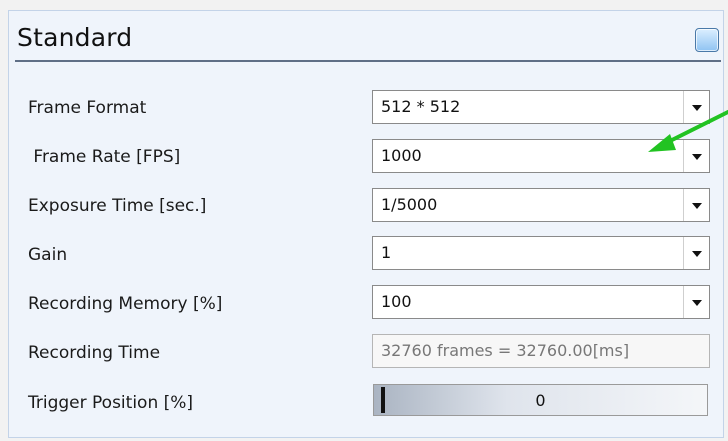 The height and width of the screenshot is (441, 728). Describe the element at coordinates (368, 41) in the screenshot. I see `panel-header: Standard` at that location.